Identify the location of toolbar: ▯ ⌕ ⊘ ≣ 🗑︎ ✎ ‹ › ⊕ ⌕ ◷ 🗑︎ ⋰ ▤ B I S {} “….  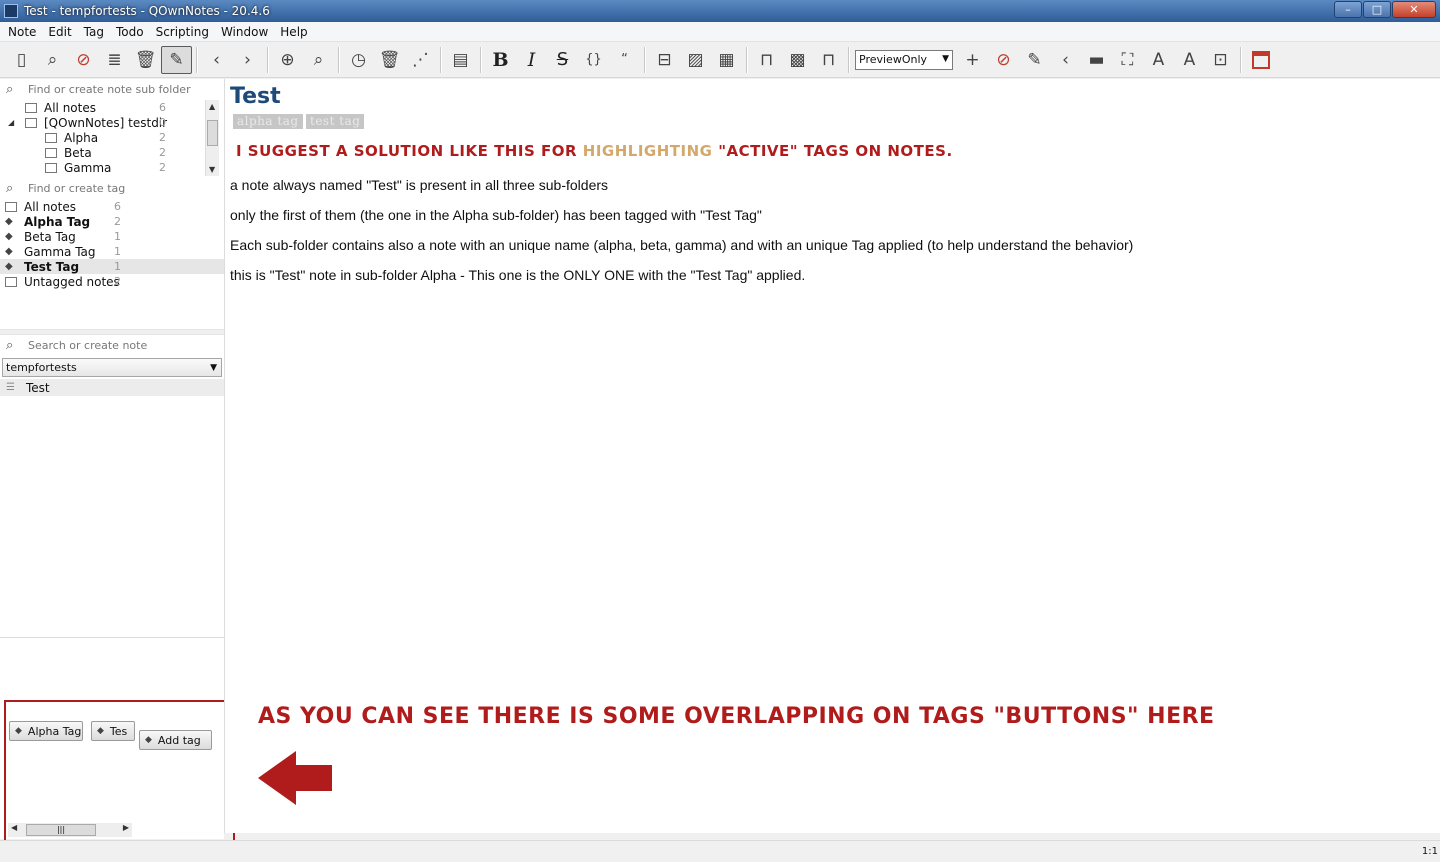
(720, 60).